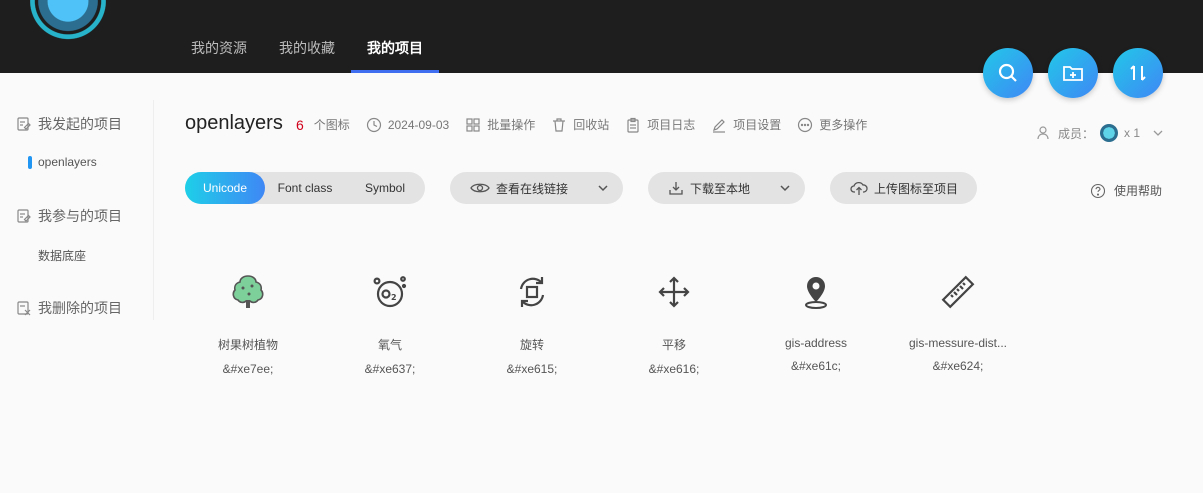 This screenshot has height=493, width=1203. I want to click on sidebar-item-data-base: 数据底座, so click(62, 255).